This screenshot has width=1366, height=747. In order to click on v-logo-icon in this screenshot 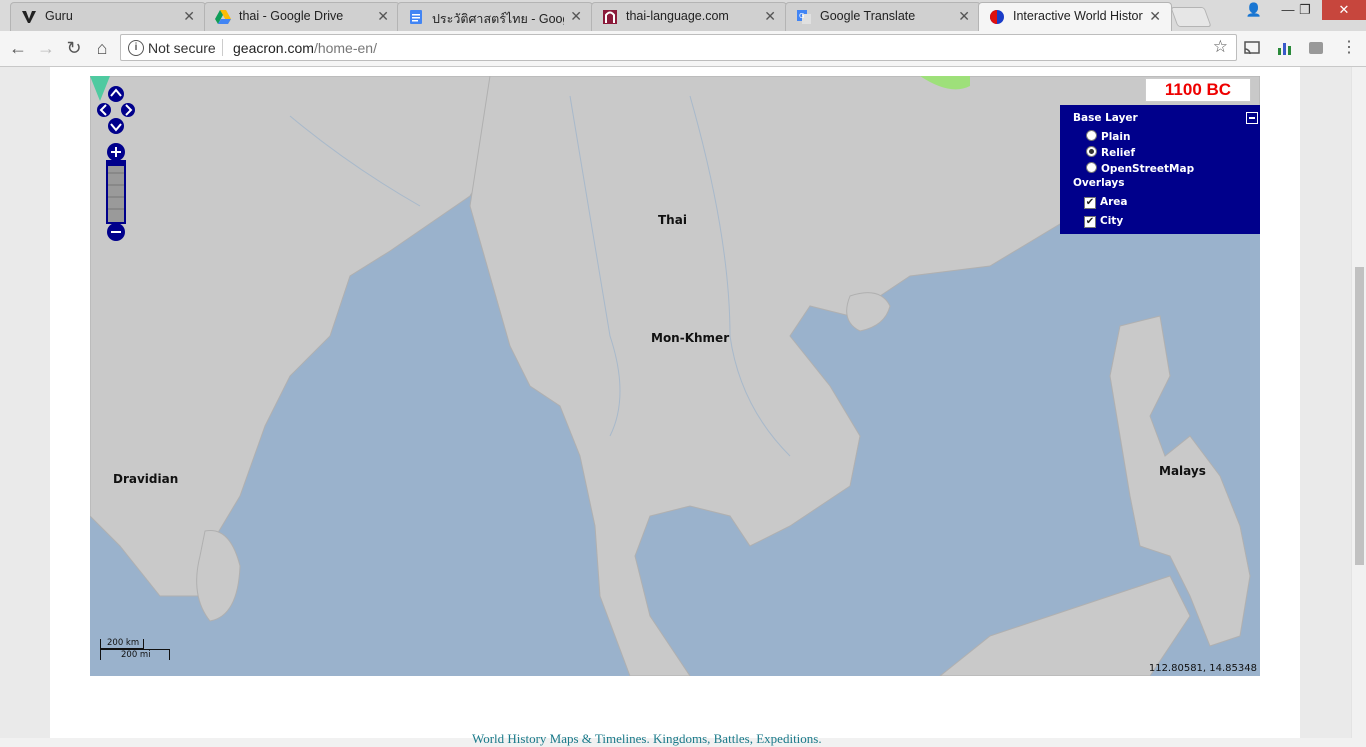, I will do `click(29, 17)`.